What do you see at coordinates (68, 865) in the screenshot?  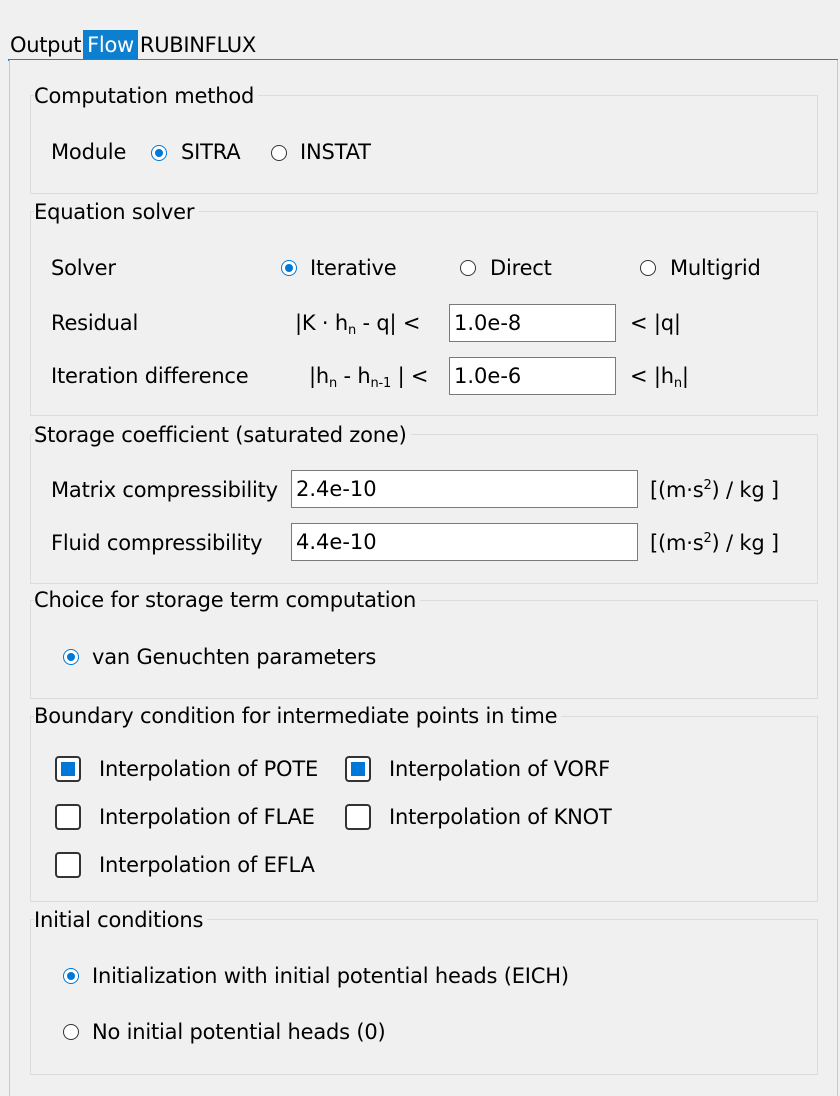 I see `efla-checkbox` at bounding box center [68, 865].